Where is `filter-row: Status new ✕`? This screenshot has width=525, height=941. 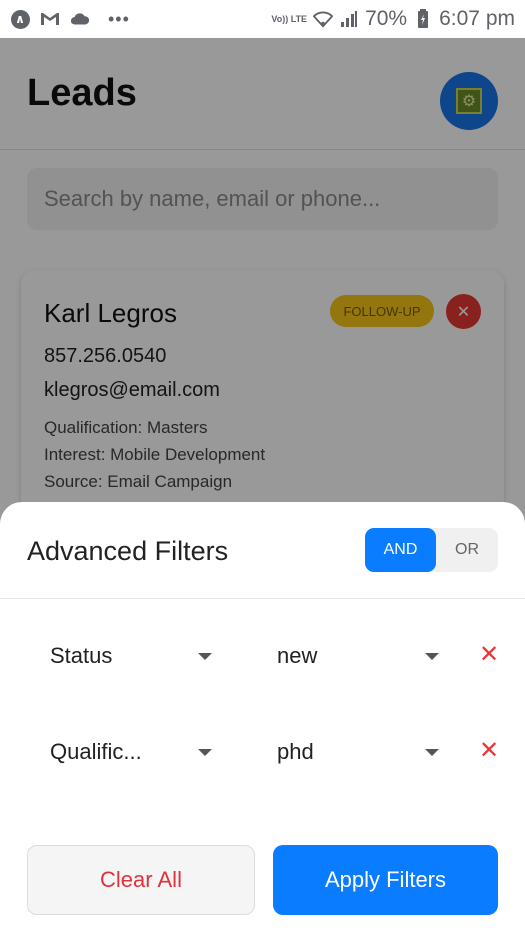
filter-row: Status new ✕ is located at coordinates (262, 656).